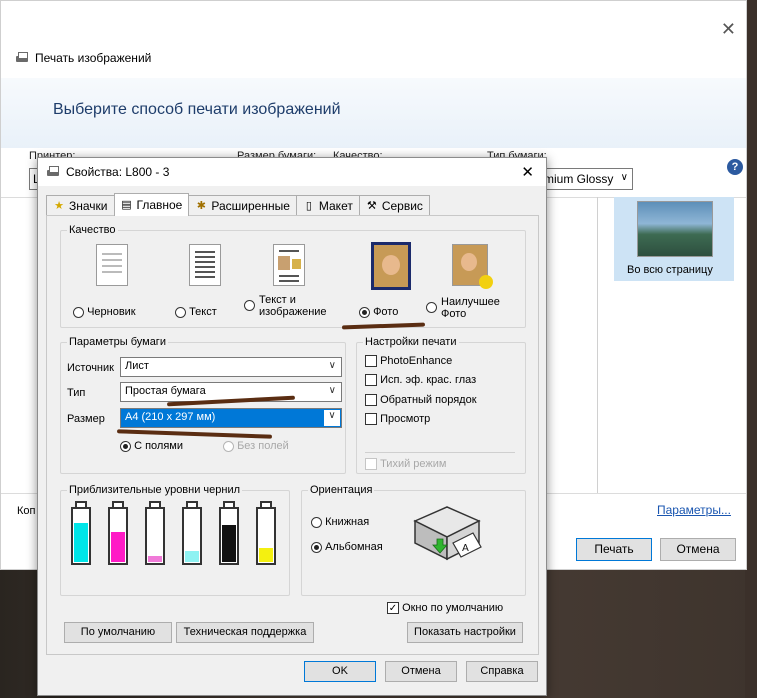 Image resolution: width=757 pixels, height=698 pixels. I want to click on paper-size-value: A4 (210 x 297 мм), so click(170, 417).